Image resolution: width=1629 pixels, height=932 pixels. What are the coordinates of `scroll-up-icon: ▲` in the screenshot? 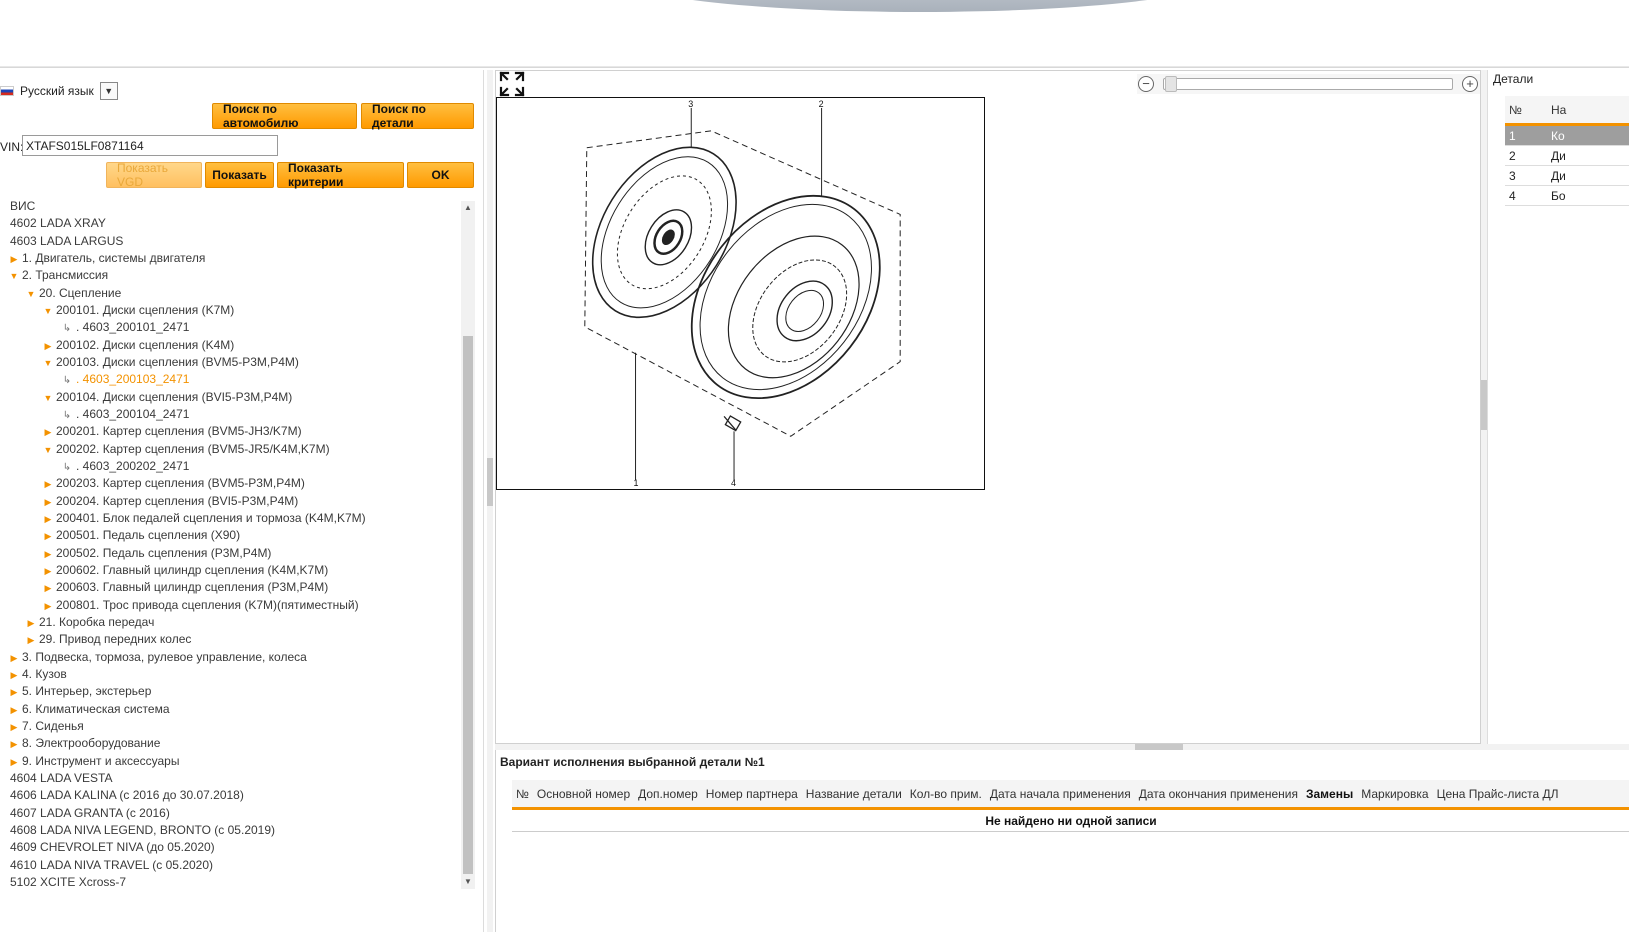 It's located at (468, 208).